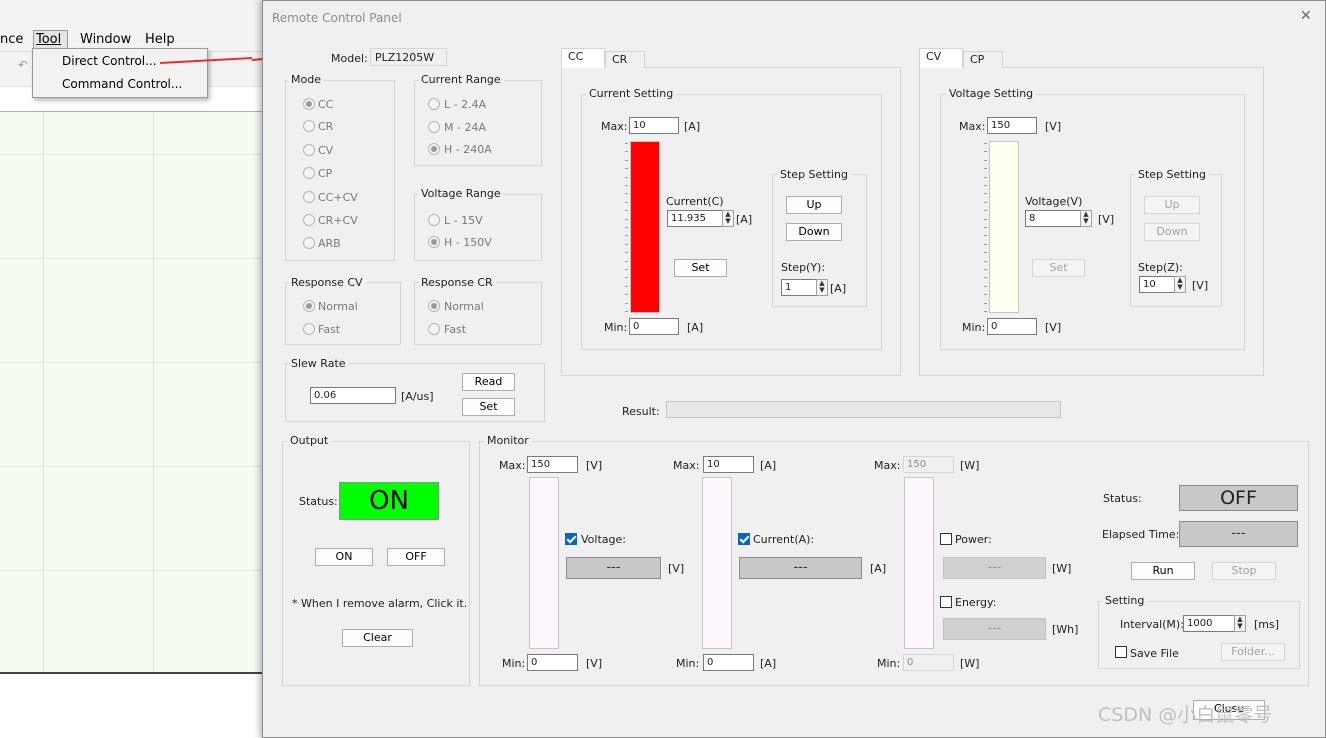  Describe the element at coordinates (583, 58) in the screenshot. I see `tab-cc: CC` at that location.